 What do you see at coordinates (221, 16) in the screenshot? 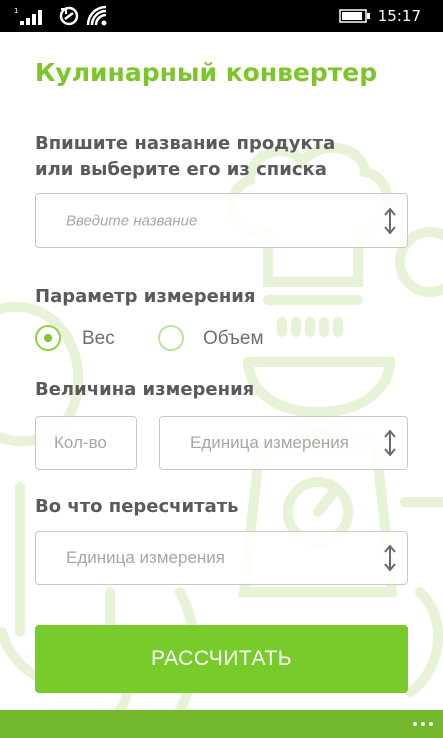
I see `status-bar: 1 15:17` at bounding box center [221, 16].